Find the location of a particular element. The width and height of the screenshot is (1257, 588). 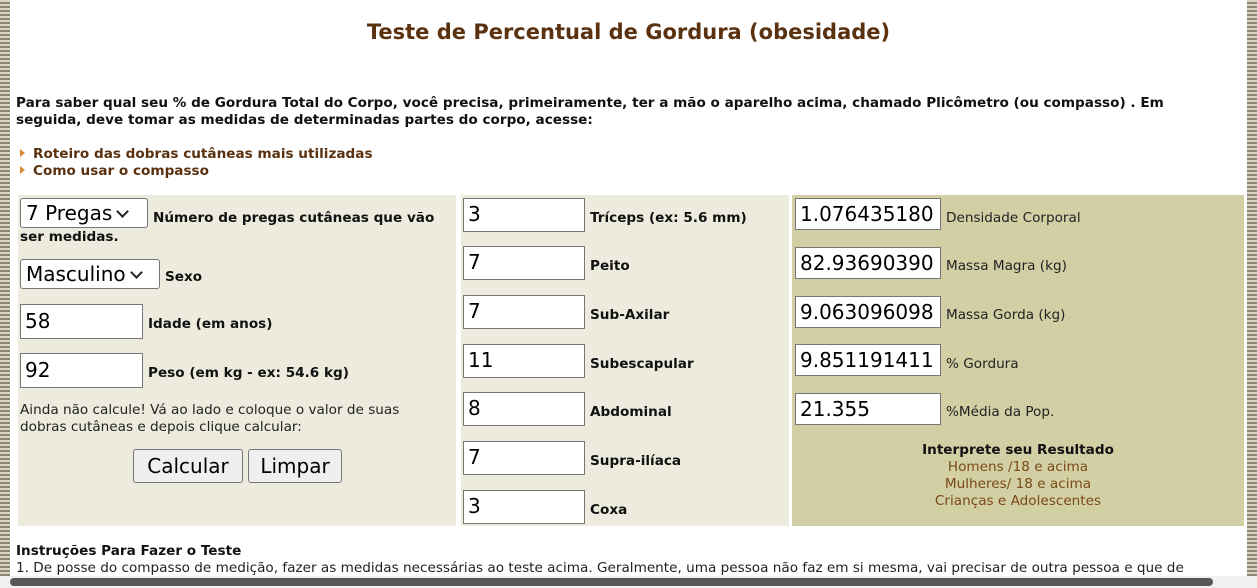

sex-select-value: Masculino is located at coordinates (76, 274).